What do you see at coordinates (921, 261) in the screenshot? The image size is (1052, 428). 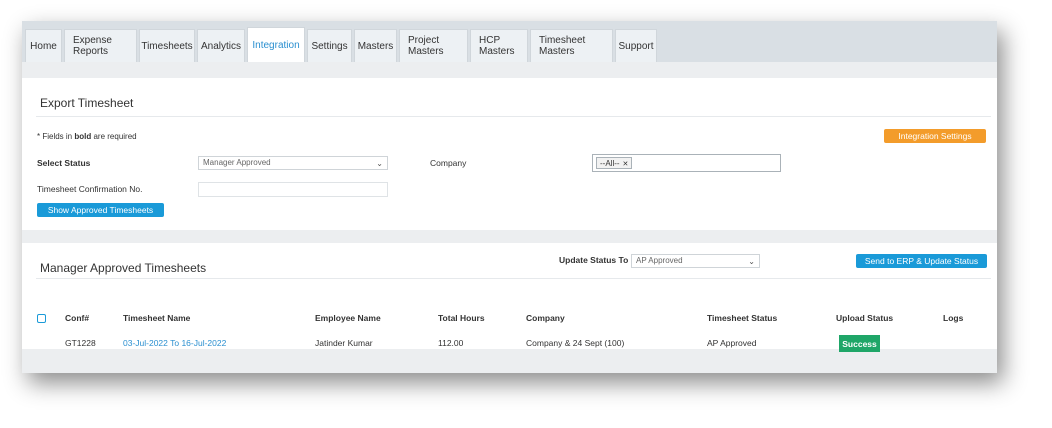 I see `send-to-erp-button: Send to ERP & Update Status` at bounding box center [921, 261].